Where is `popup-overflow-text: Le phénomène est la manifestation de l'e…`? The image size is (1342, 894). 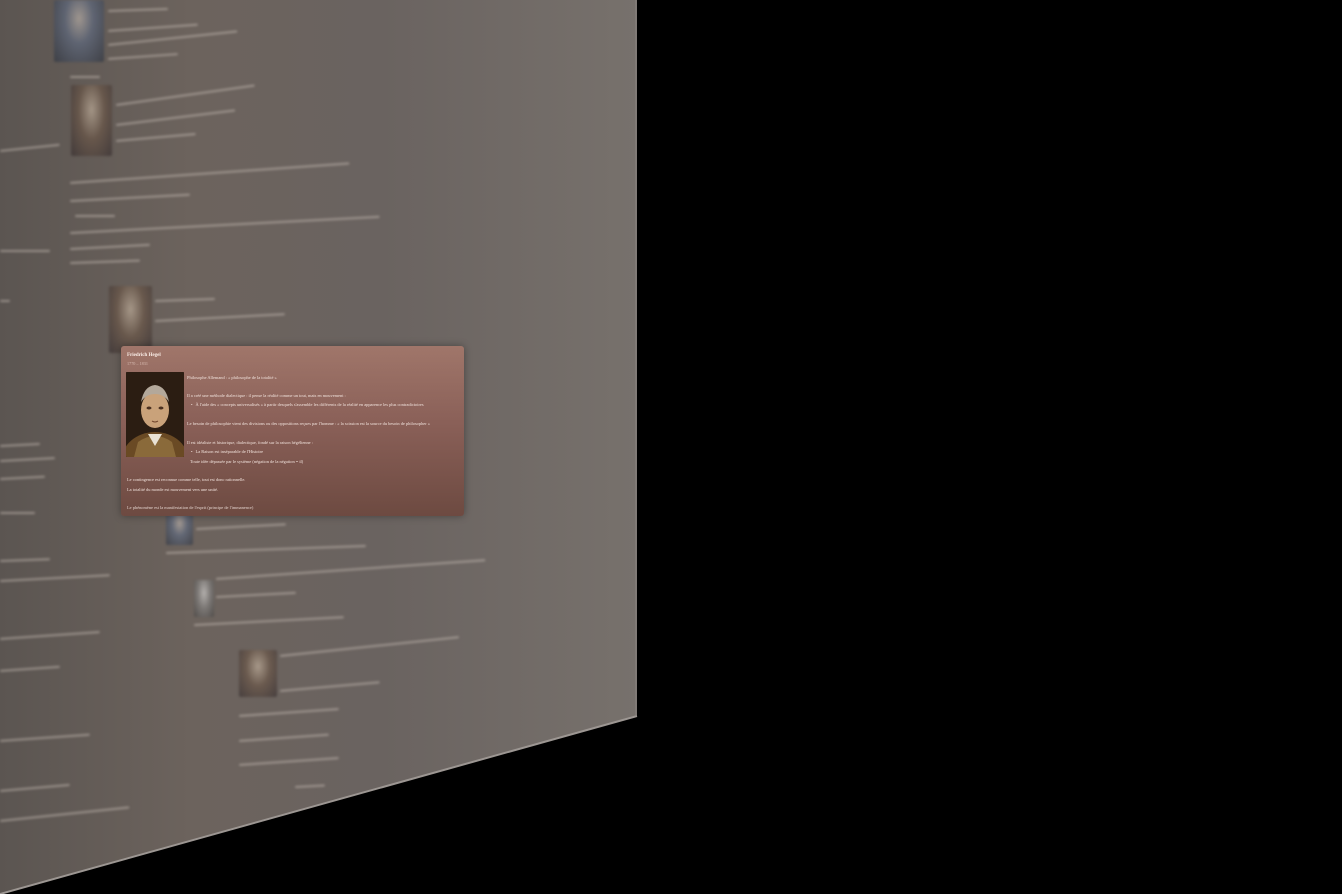
popup-overflow-text: Le phénomène est la manifestation de l'e… is located at coordinates (190, 508).